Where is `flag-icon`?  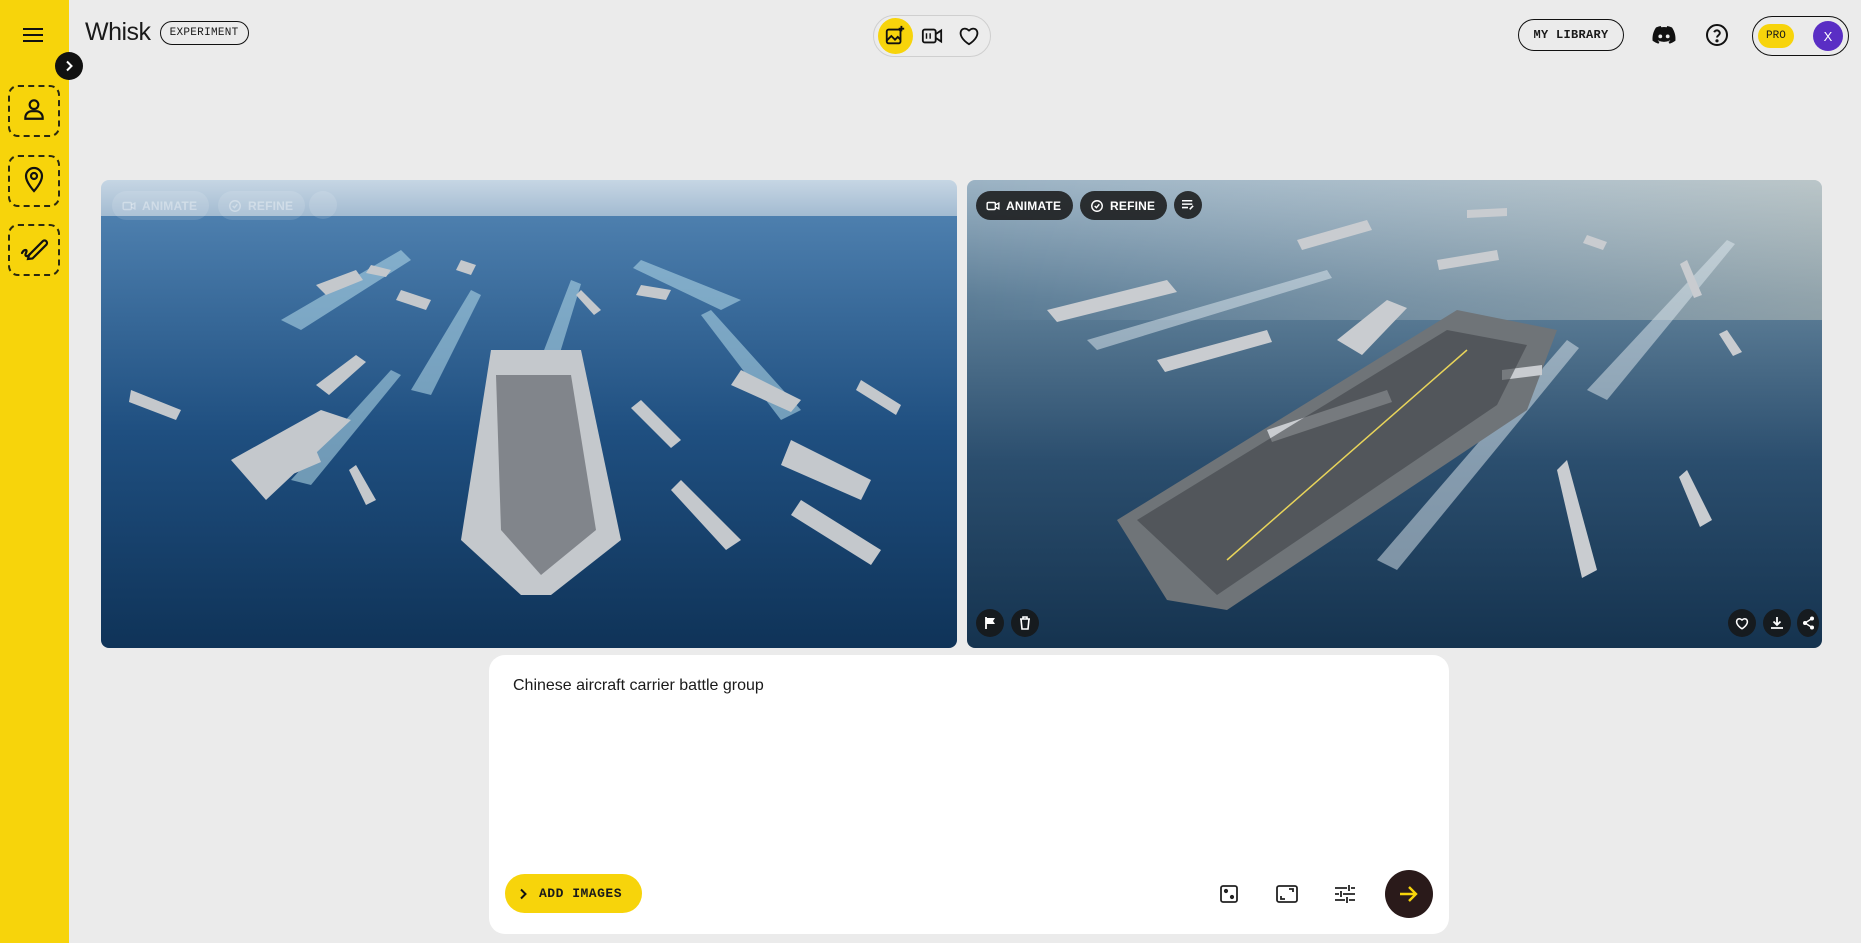
flag-icon is located at coordinates (989, 623).